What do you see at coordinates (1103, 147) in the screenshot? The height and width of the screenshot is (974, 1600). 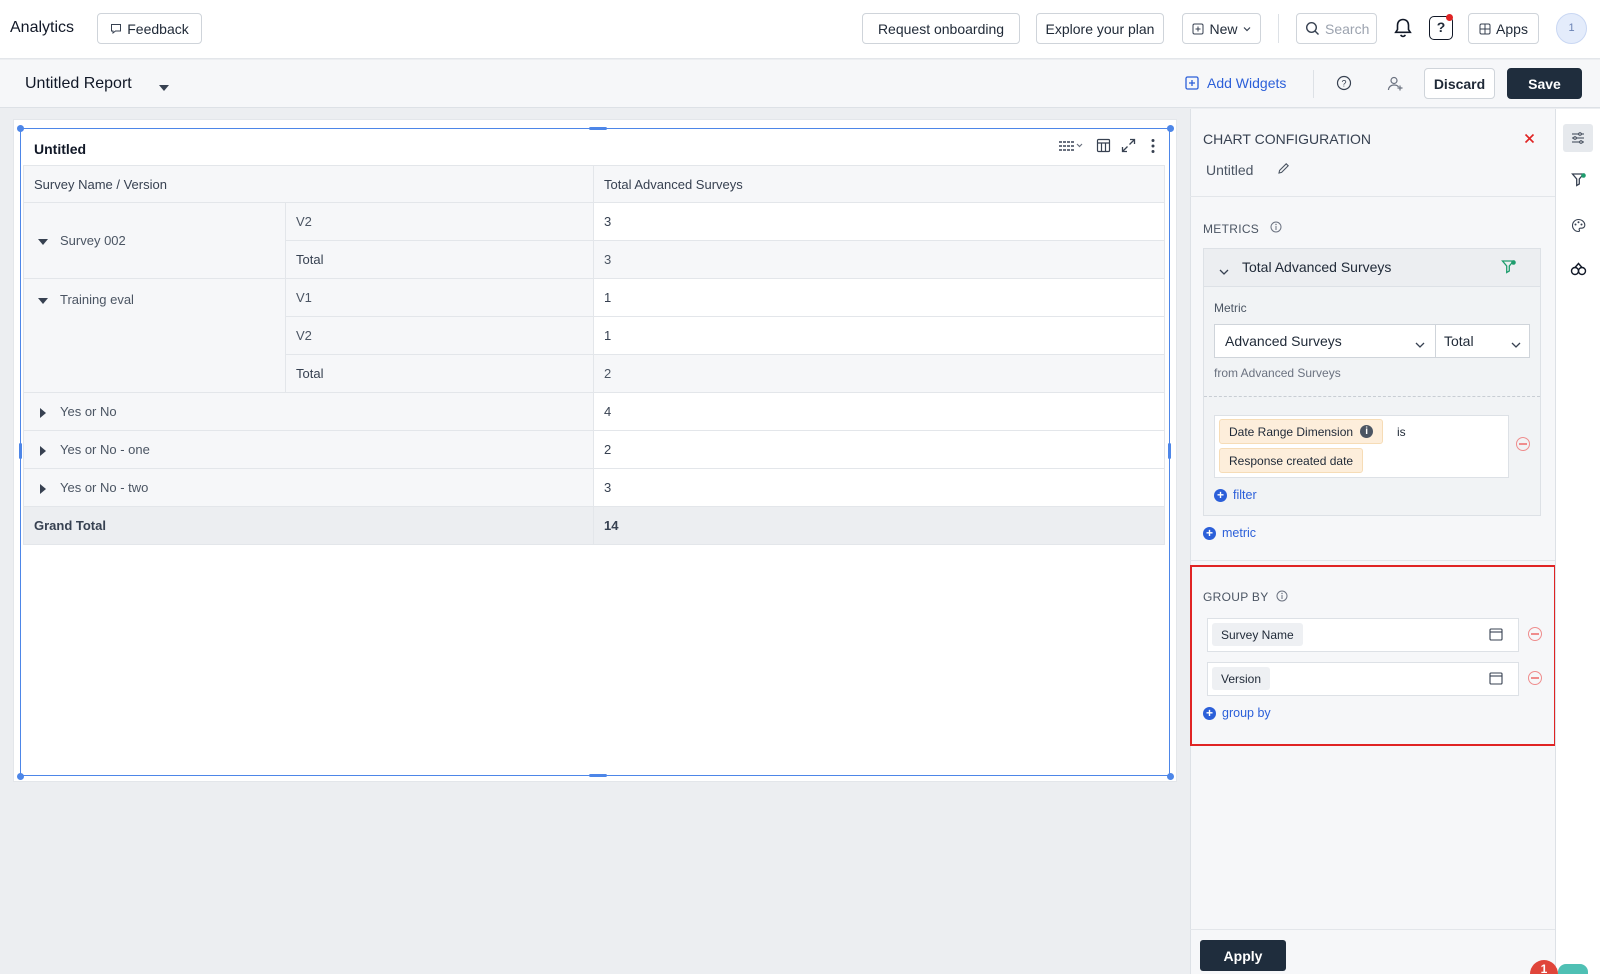 I see `columns-icon` at bounding box center [1103, 147].